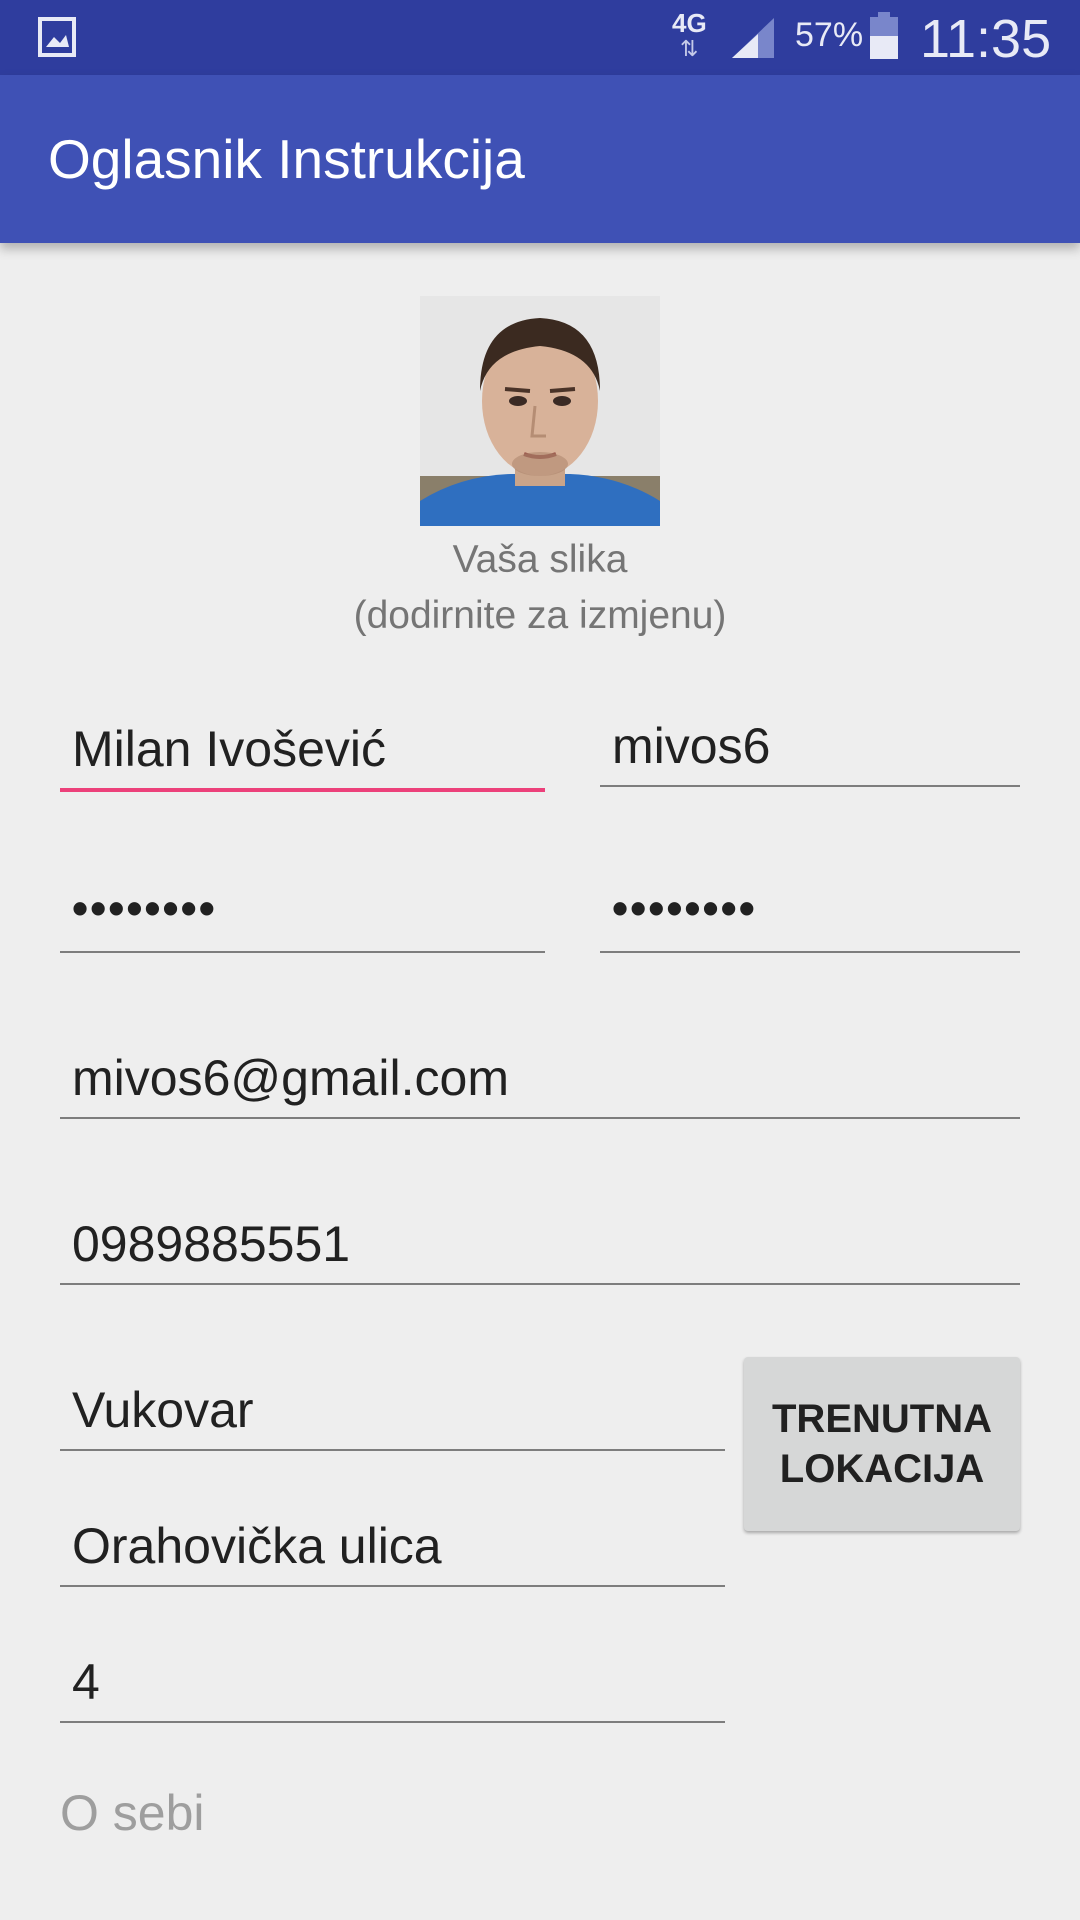  I want to click on app-title: Oglasnik Instrukcija, so click(286, 159).